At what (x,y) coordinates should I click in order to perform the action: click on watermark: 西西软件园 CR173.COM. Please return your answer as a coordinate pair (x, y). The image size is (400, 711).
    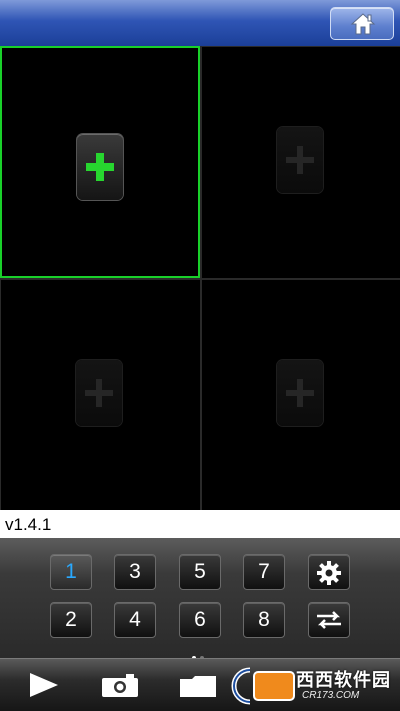
    Looking at the image, I should click on (304, 686).